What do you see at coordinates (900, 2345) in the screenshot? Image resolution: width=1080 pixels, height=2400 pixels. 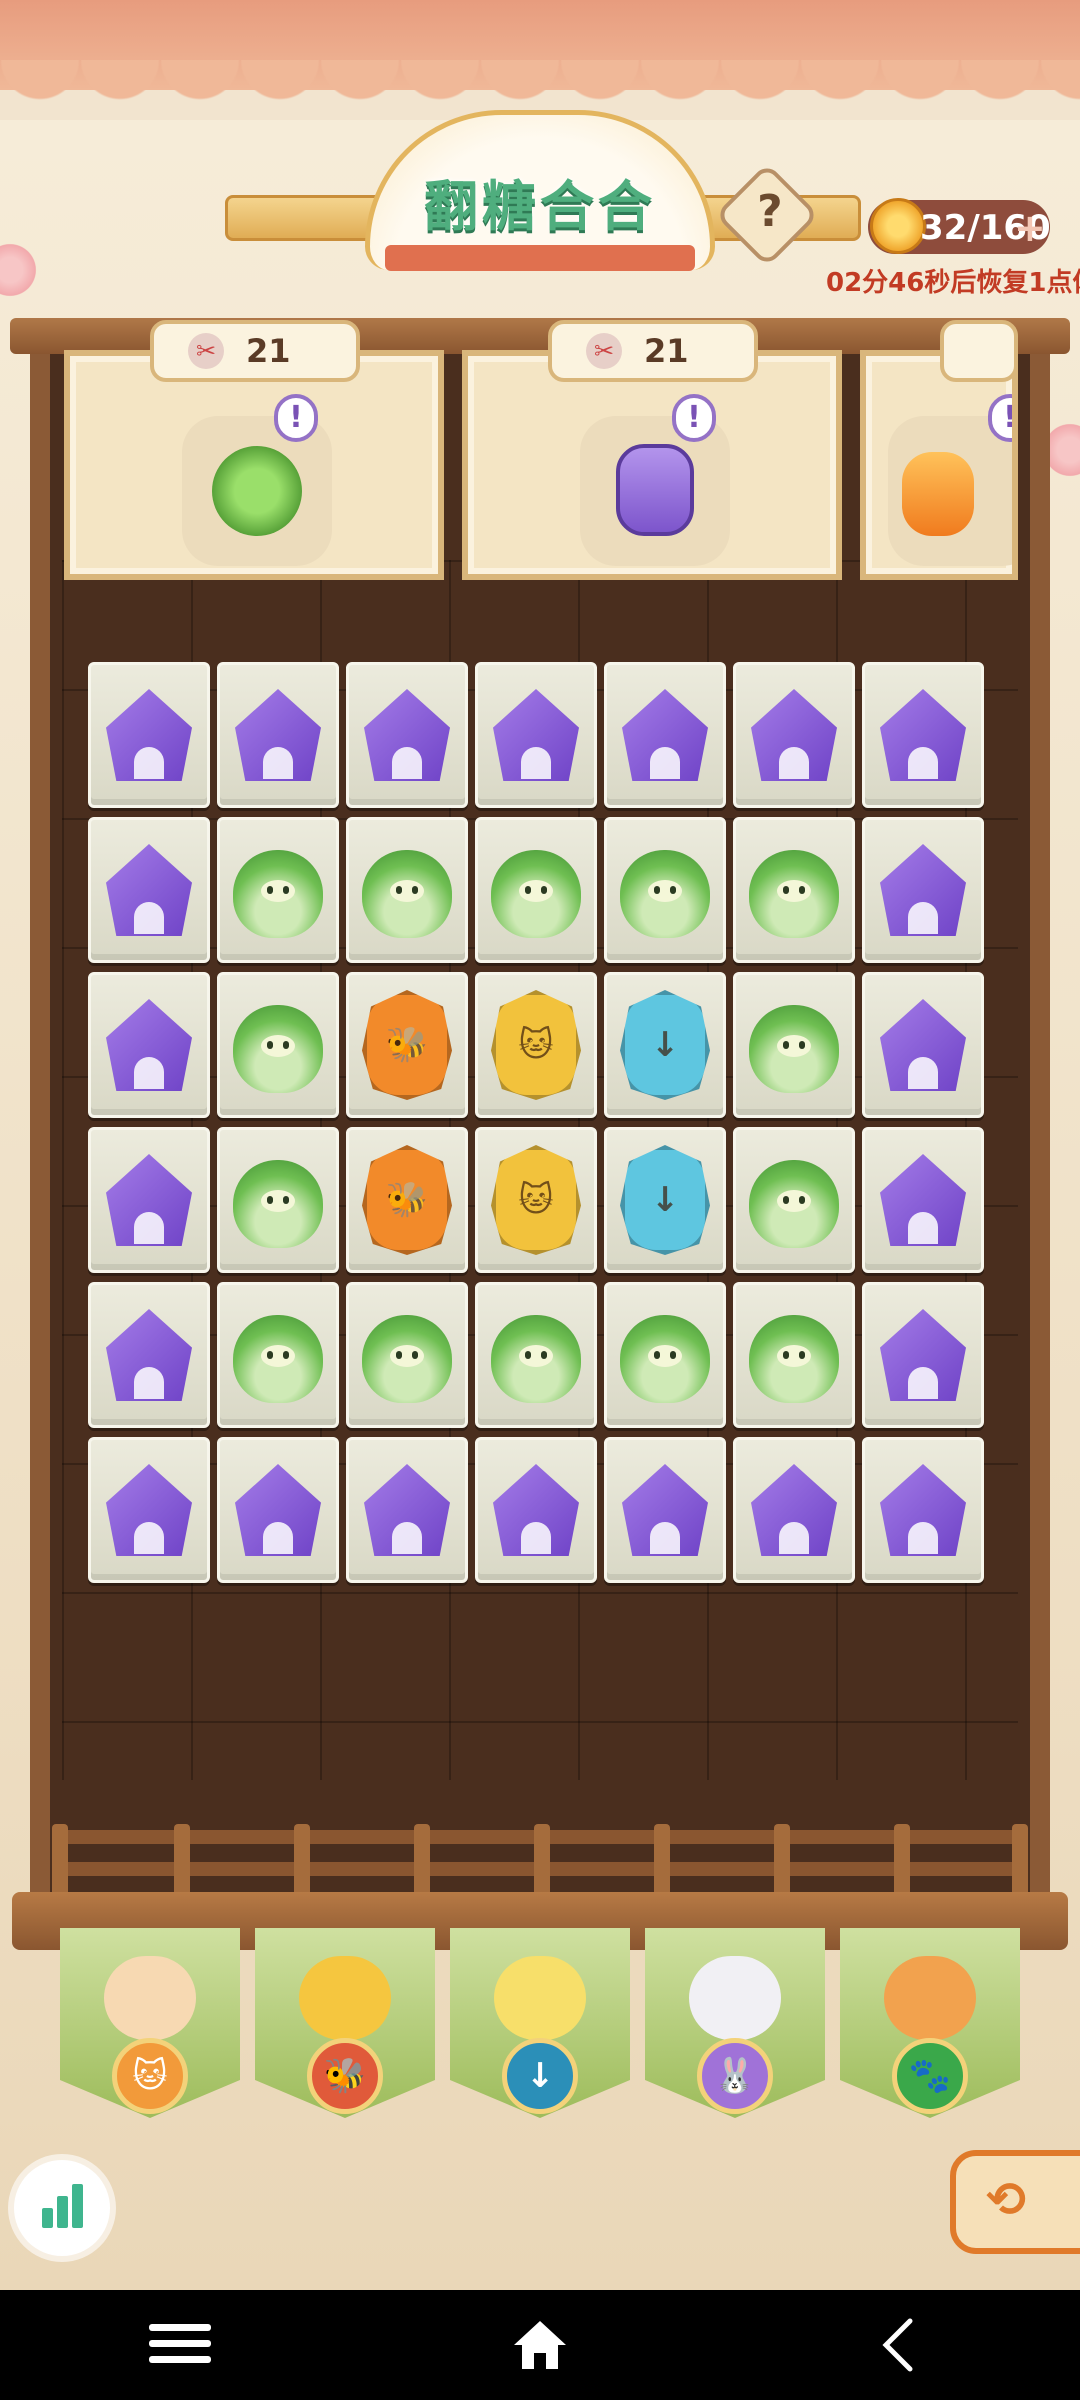 I see `back-icon` at bounding box center [900, 2345].